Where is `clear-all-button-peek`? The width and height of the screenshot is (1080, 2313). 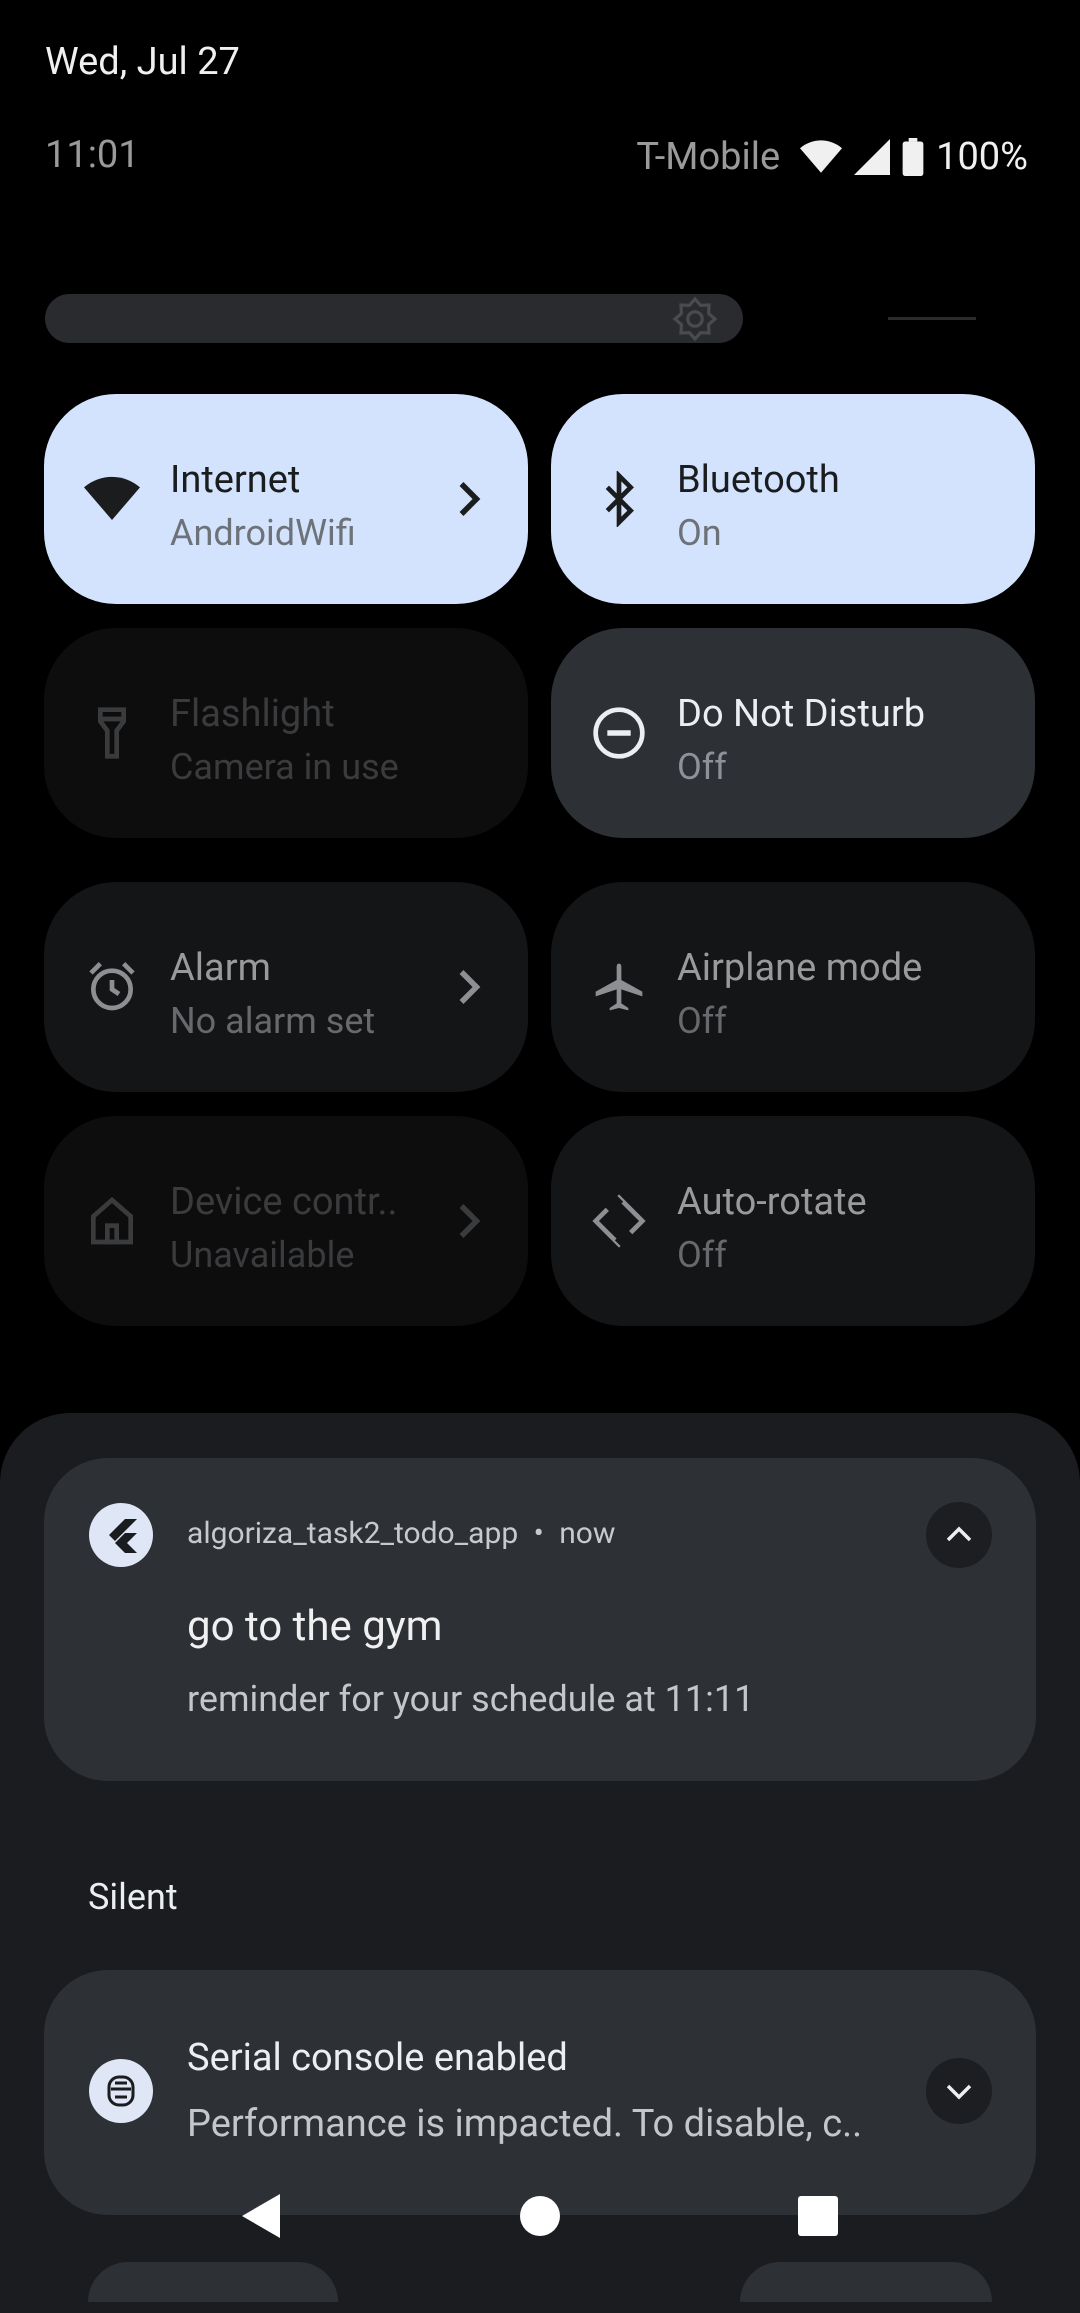
clear-all-button-peek is located at coordinates (866, 2282).